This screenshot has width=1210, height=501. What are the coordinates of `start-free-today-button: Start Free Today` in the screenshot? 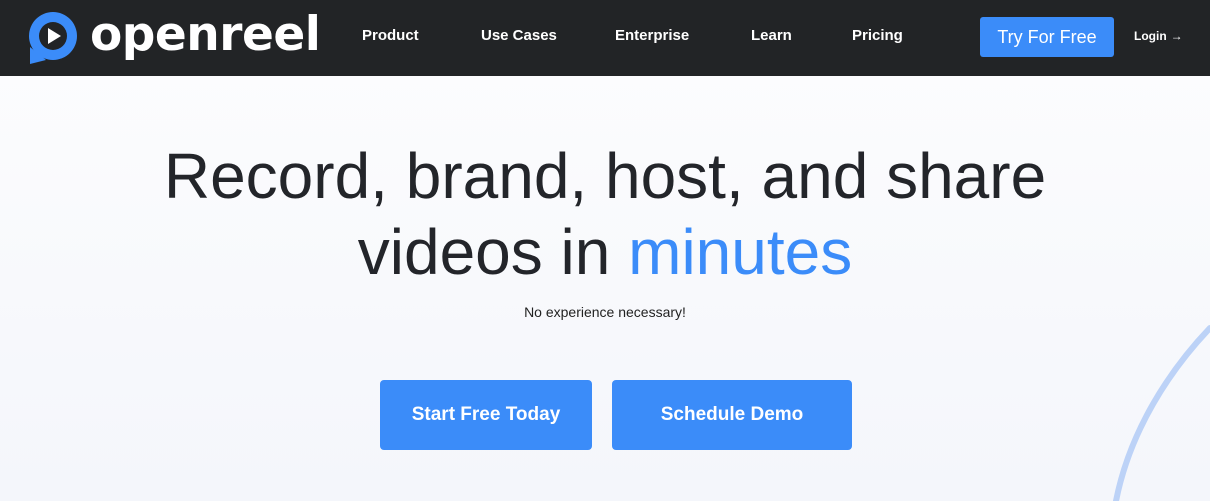 It's located at (486, 415).